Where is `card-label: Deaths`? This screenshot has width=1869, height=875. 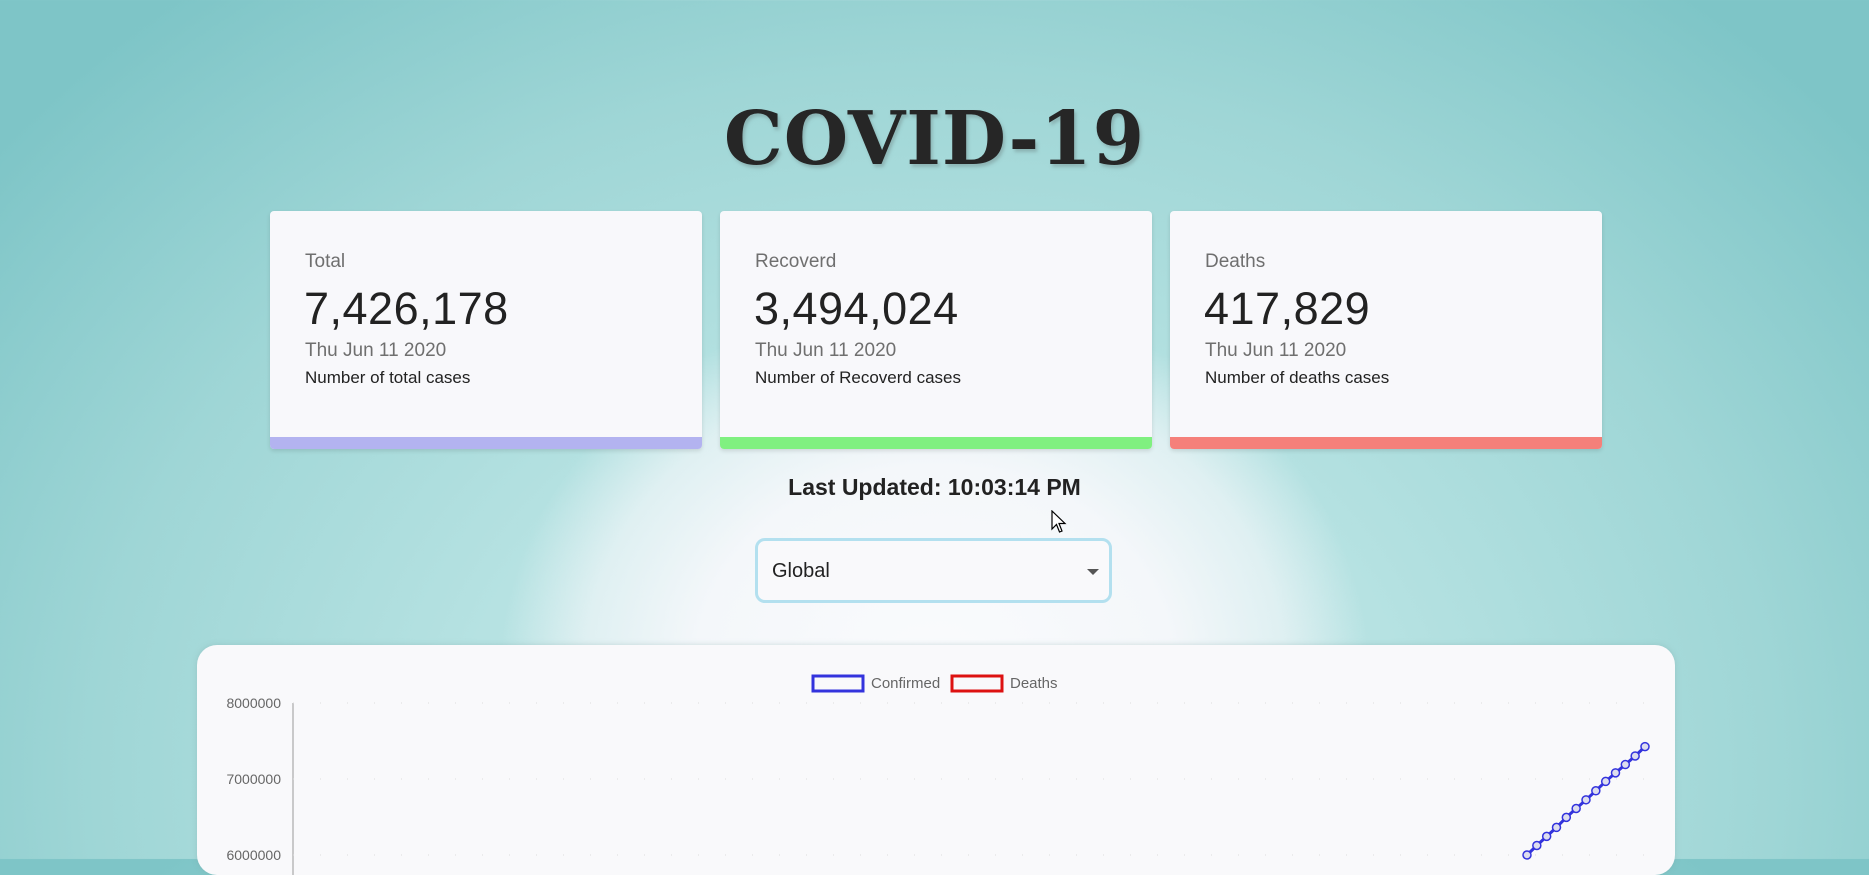
card-label: Deaths is located at coordinates (1235, 261).